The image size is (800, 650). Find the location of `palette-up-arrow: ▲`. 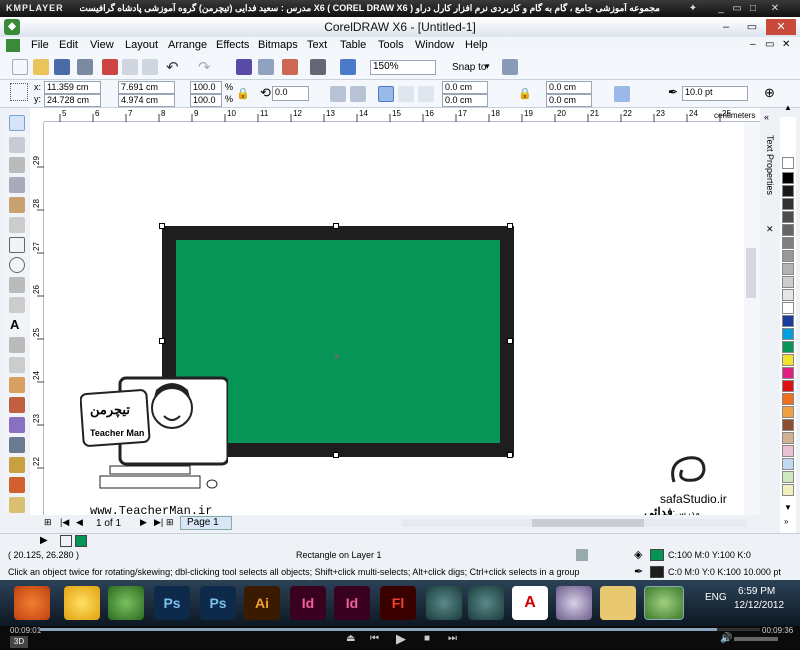

palette-up-arrow: ▲ is located at coordinates (788, 107).